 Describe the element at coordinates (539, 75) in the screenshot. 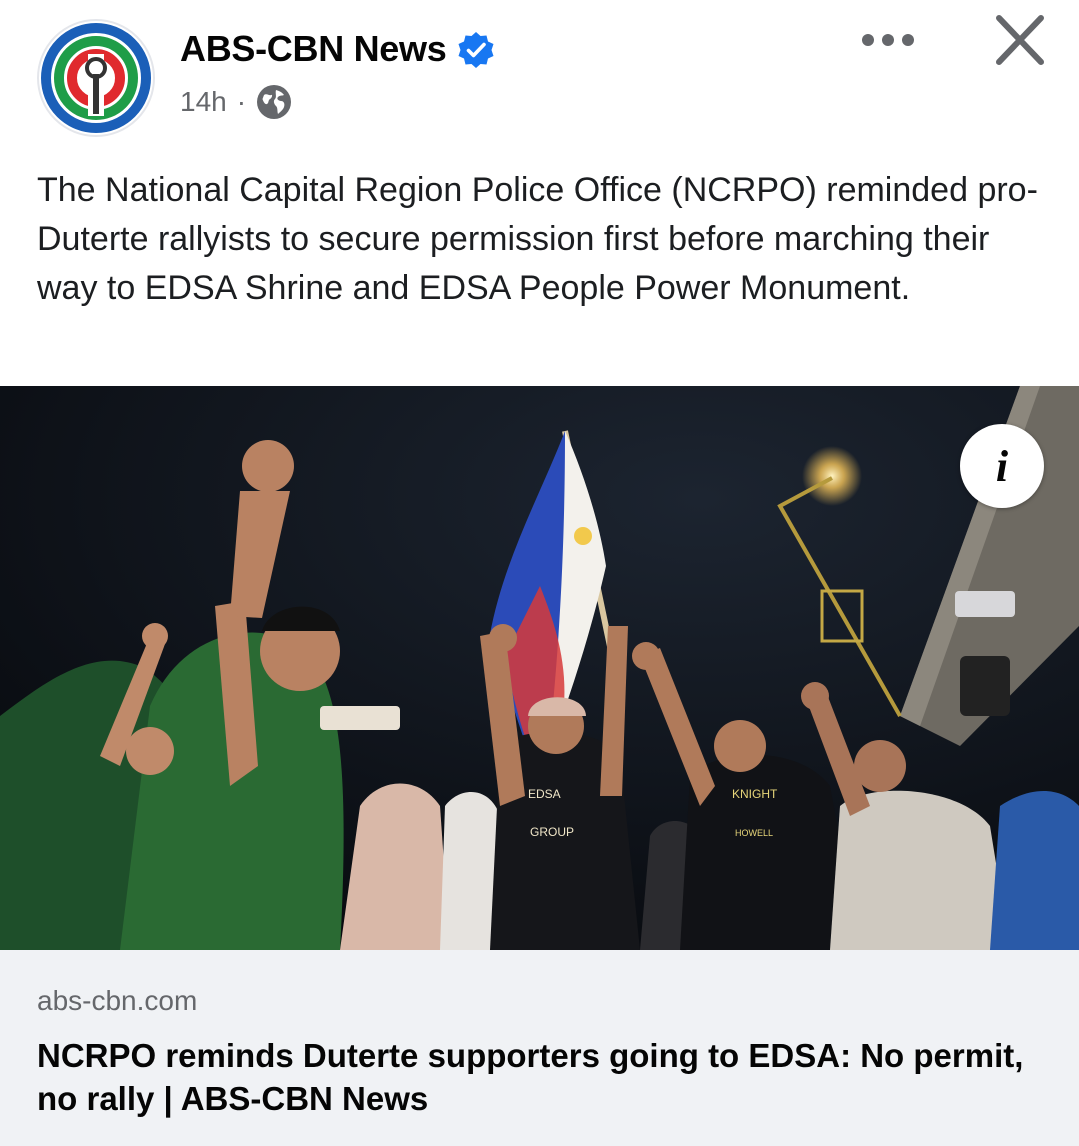

I see `post-header: ABS-CBN News 14h ·` at that location.